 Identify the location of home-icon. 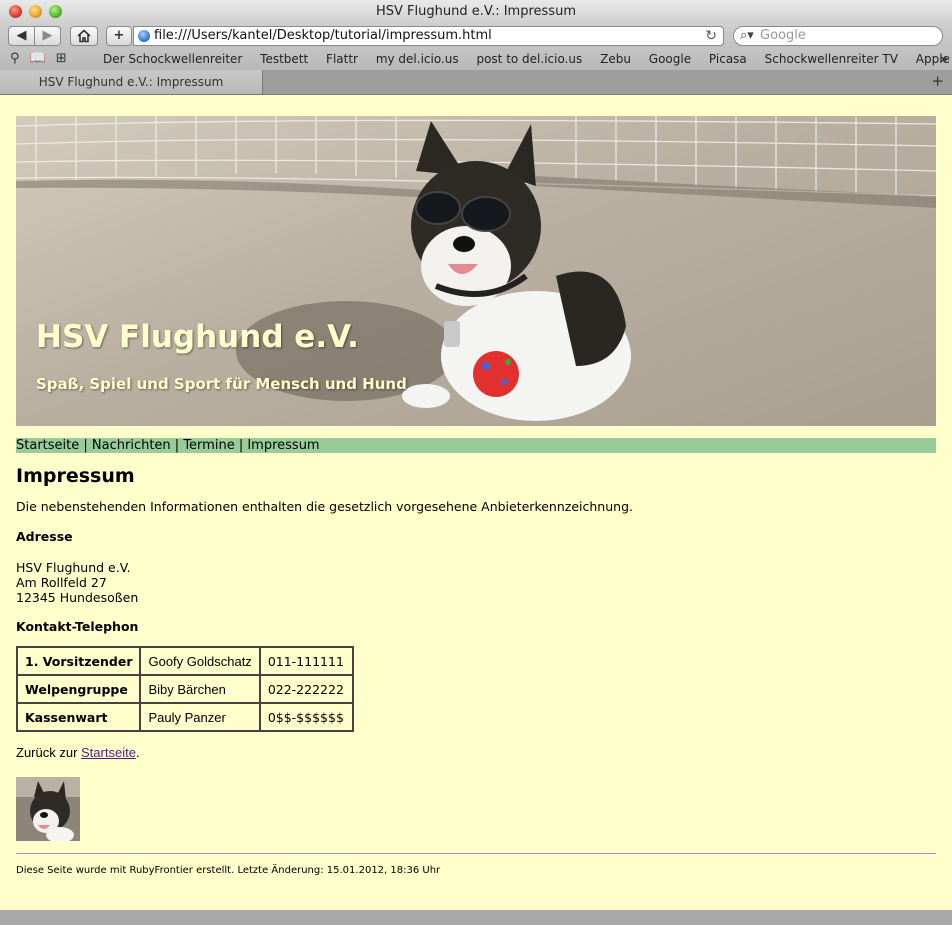
(84, 36).